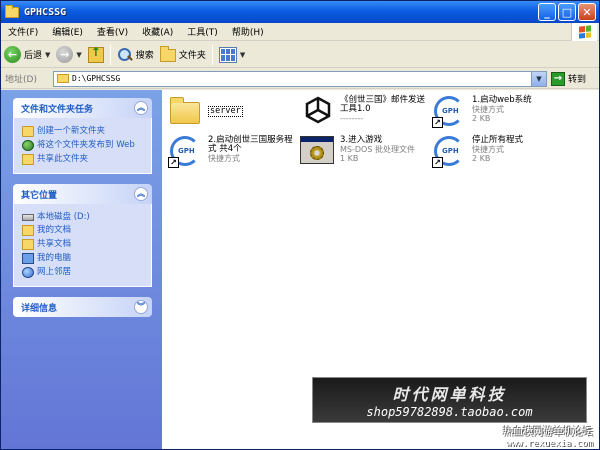 The height and width of the screenshot is (450, 600). I want to click on go-button: → 转到, so click(568, 78).